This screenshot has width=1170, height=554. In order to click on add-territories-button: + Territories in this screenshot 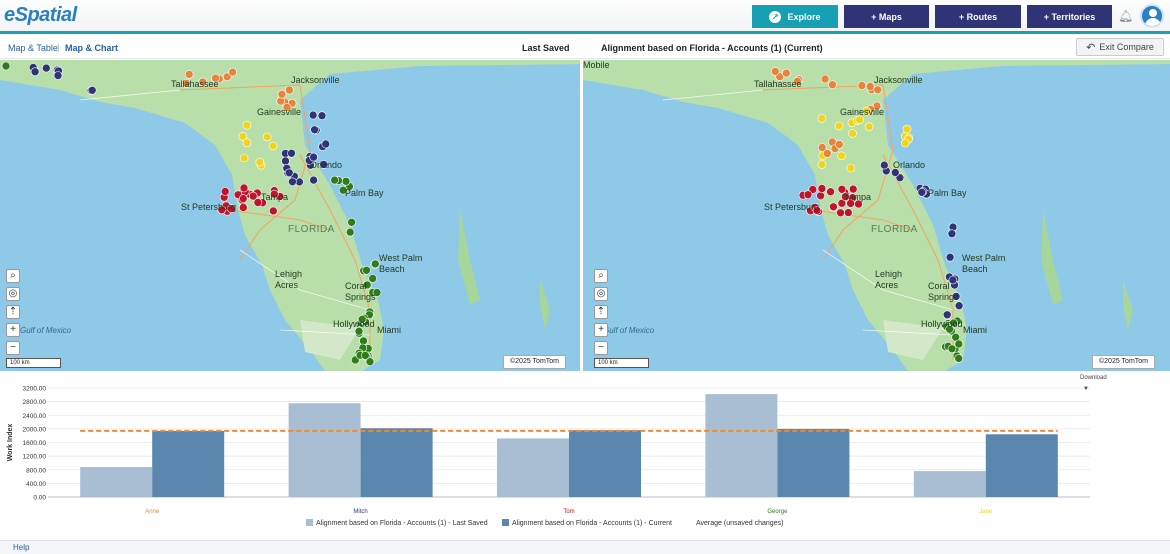, I will do `click(1069, 16)`.